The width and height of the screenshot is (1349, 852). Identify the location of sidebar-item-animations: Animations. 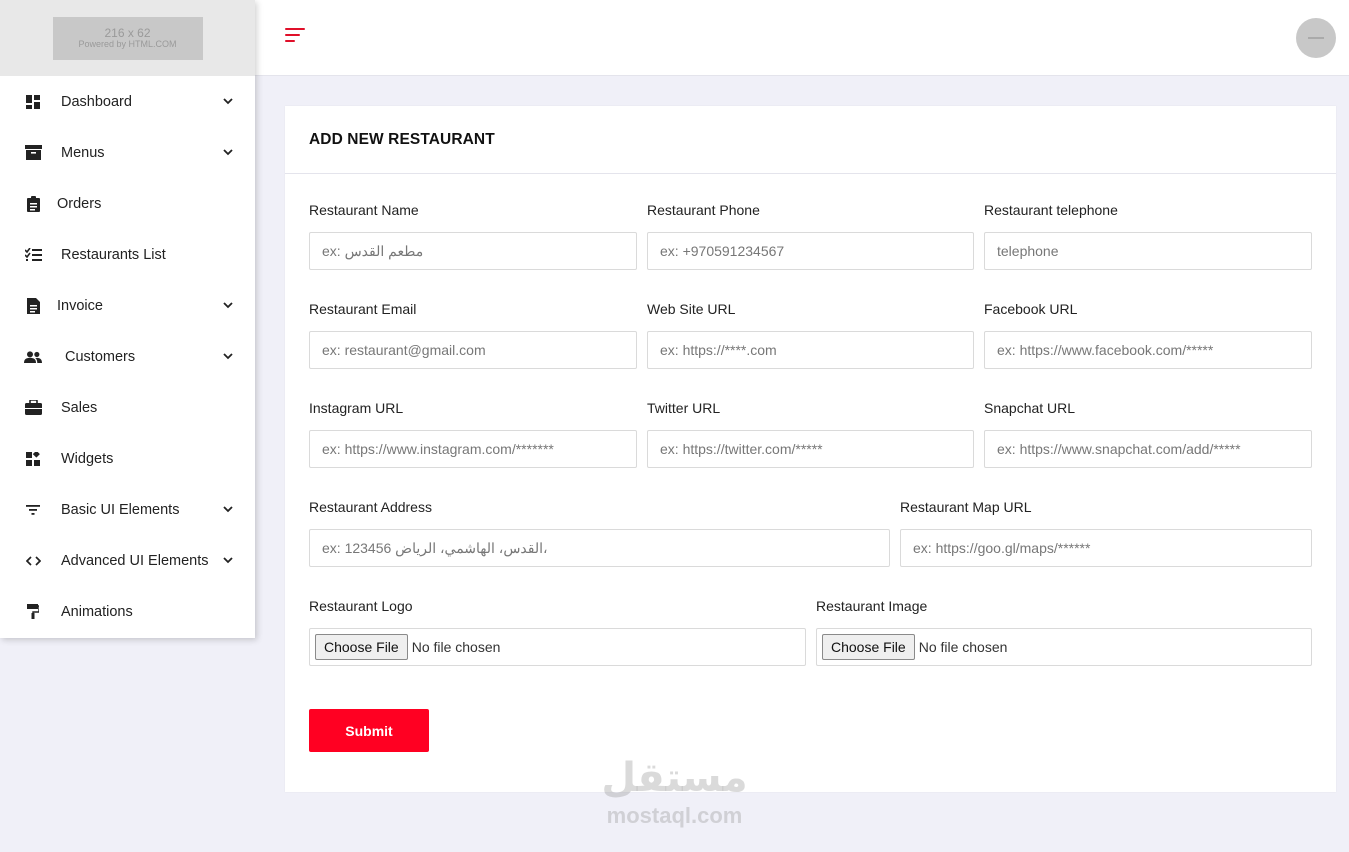
(127, 611).